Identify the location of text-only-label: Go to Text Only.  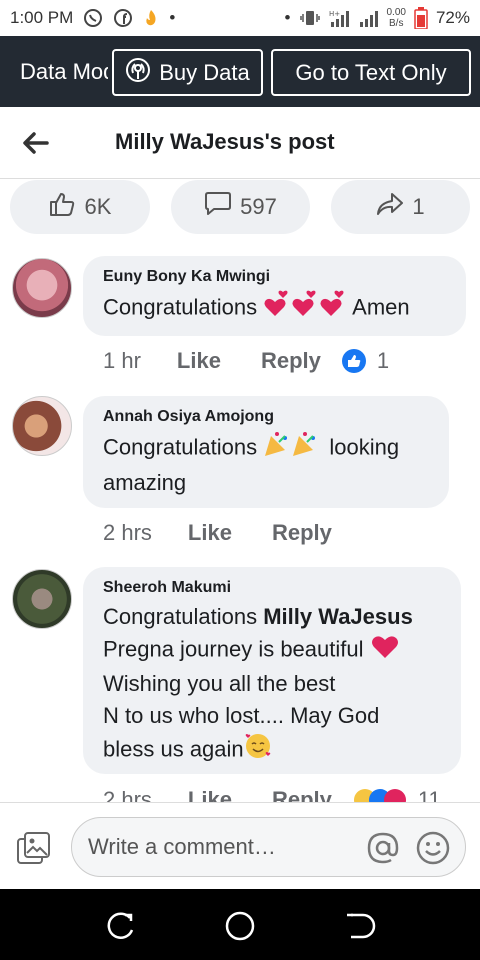
(371, 72).